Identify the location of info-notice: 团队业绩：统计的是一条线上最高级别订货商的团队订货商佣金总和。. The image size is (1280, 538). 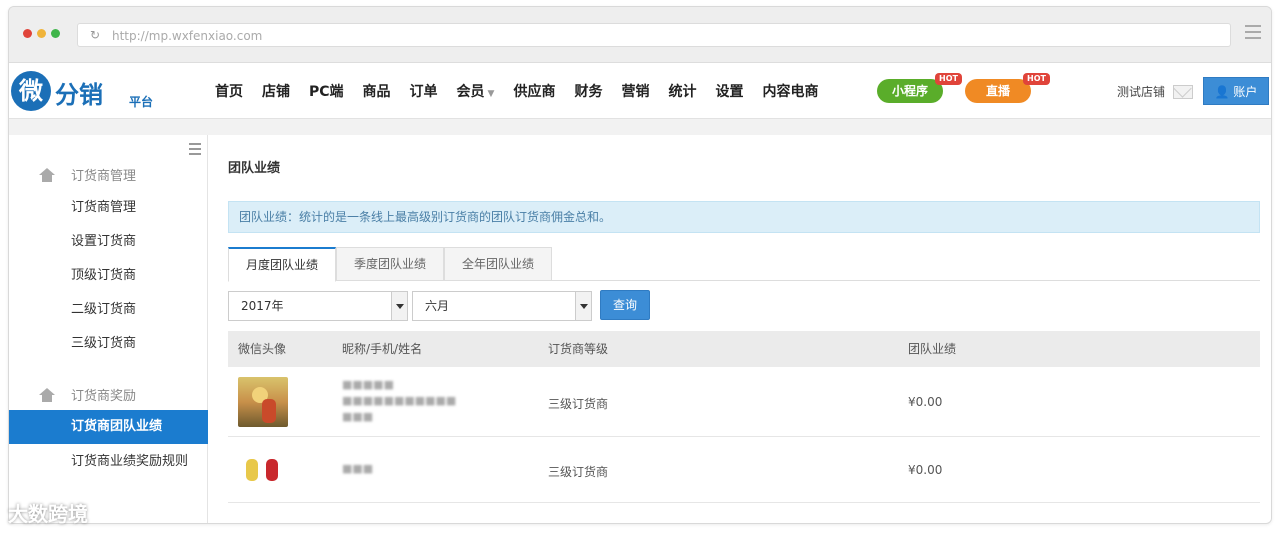
(744, 217).